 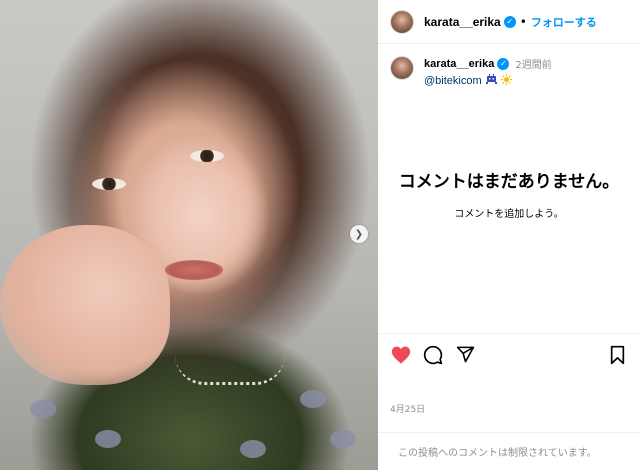 What do you see at coordinates (402, 21) in the screenshot?
I see `avatar` at bounding box center [402, 21].